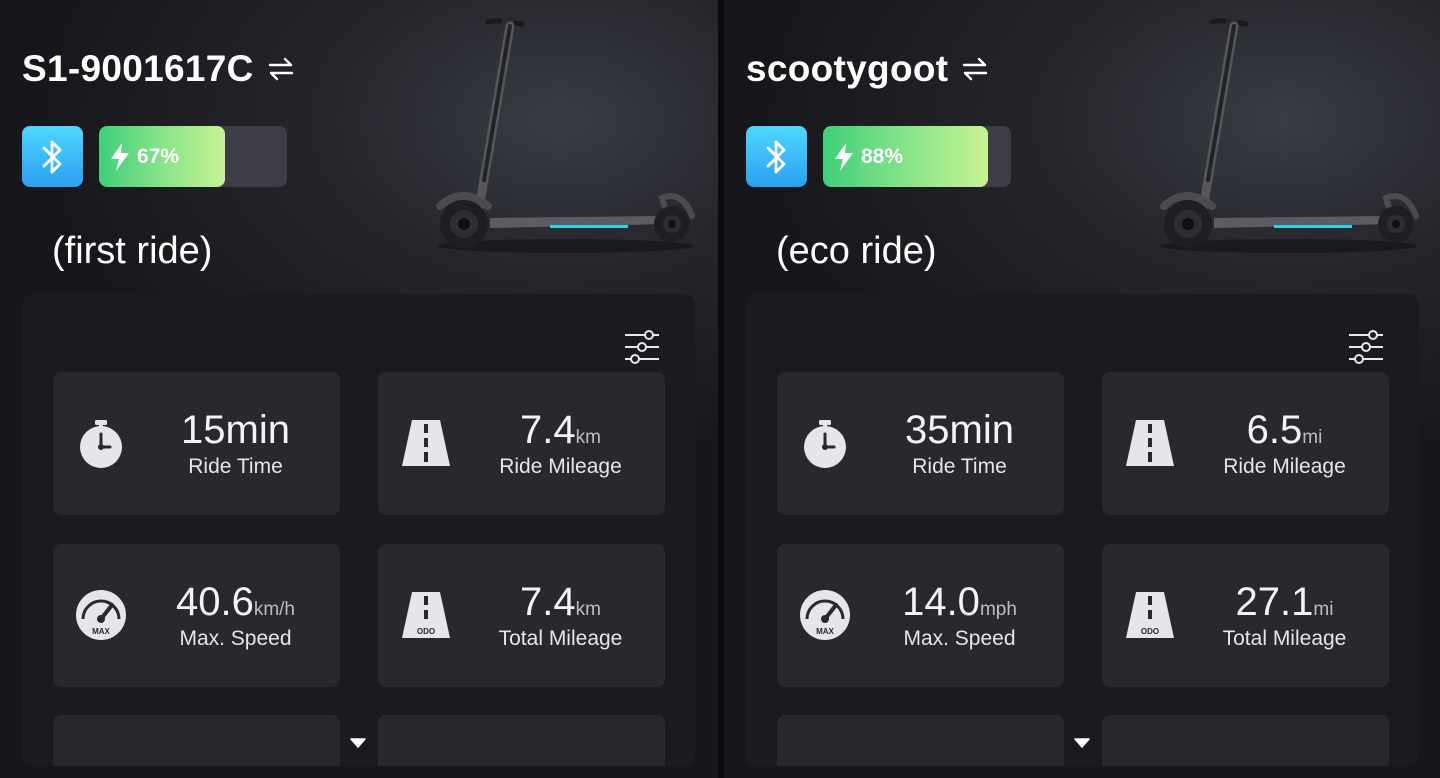  I want to click on total-mileage-unit: km, so click(588, 609).